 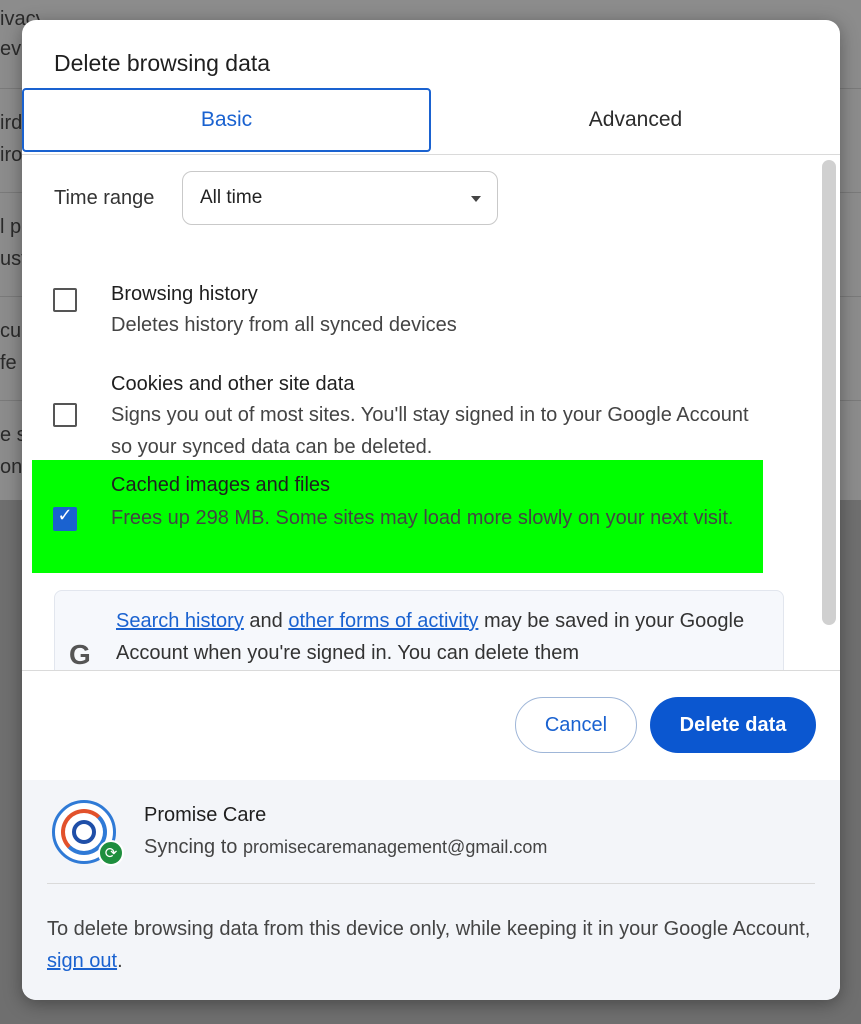 I want to click on scrollbar-thumb, so click(x=829, y=392).